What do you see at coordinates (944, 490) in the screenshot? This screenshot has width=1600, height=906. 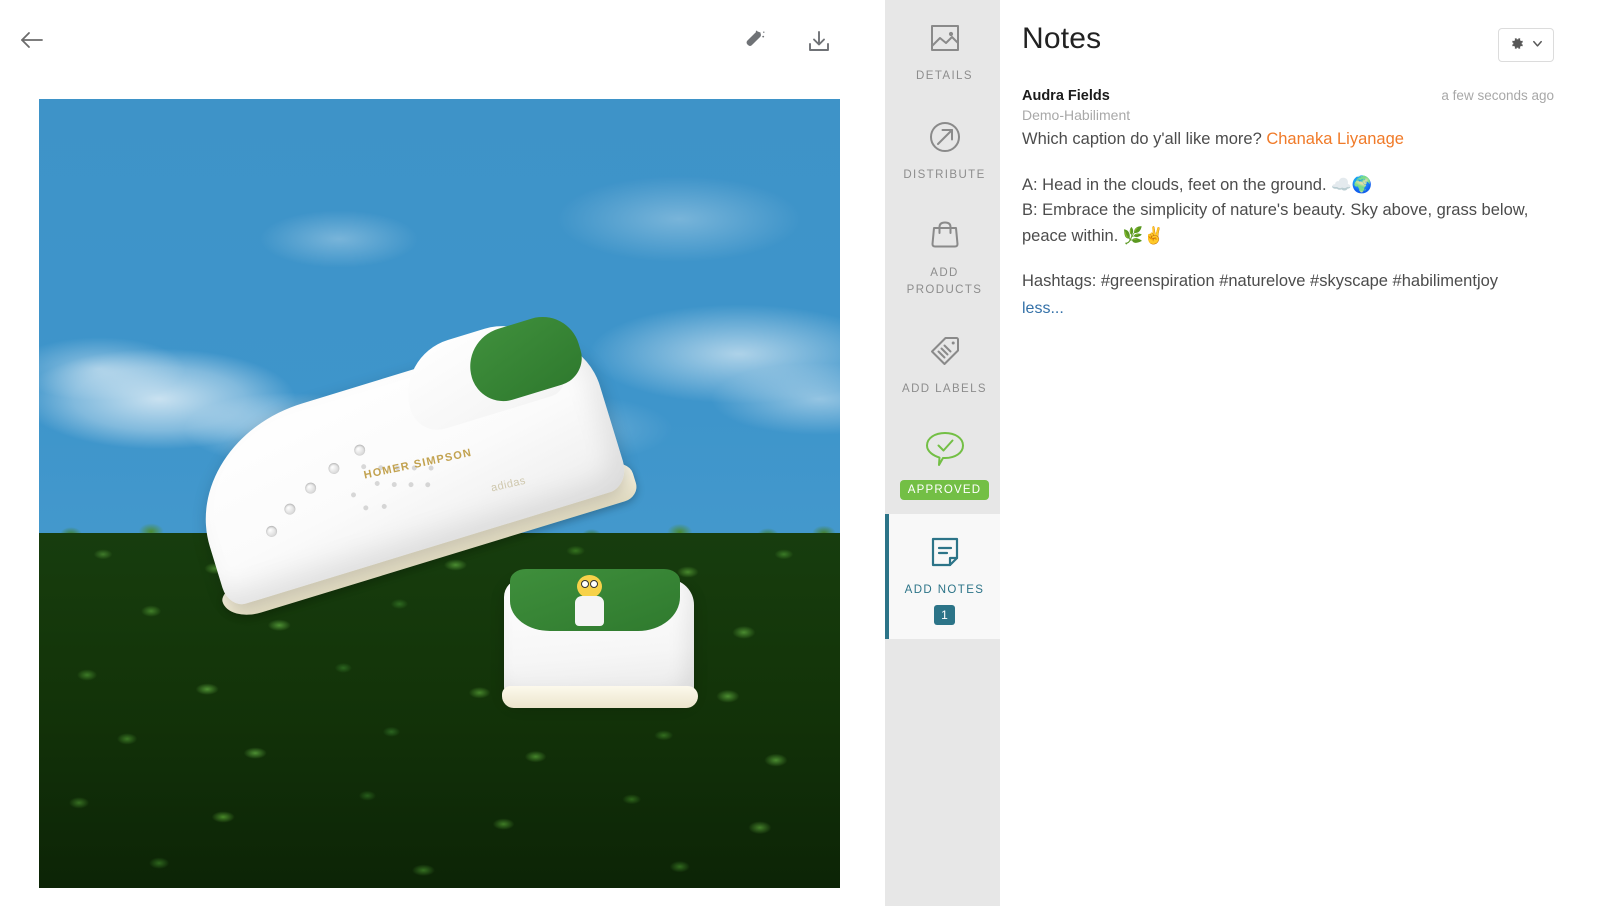 I see `status-badge: APPROVED` at bounding box center [944, 490].